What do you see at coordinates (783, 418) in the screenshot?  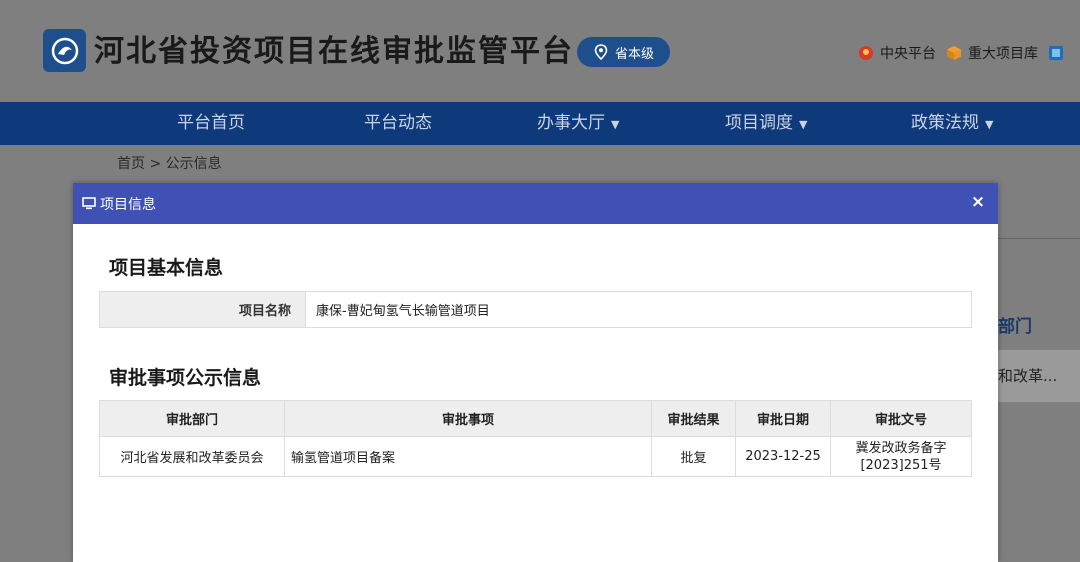 I see `col-header-date: 审批日期` at bounding box center [783, 418].